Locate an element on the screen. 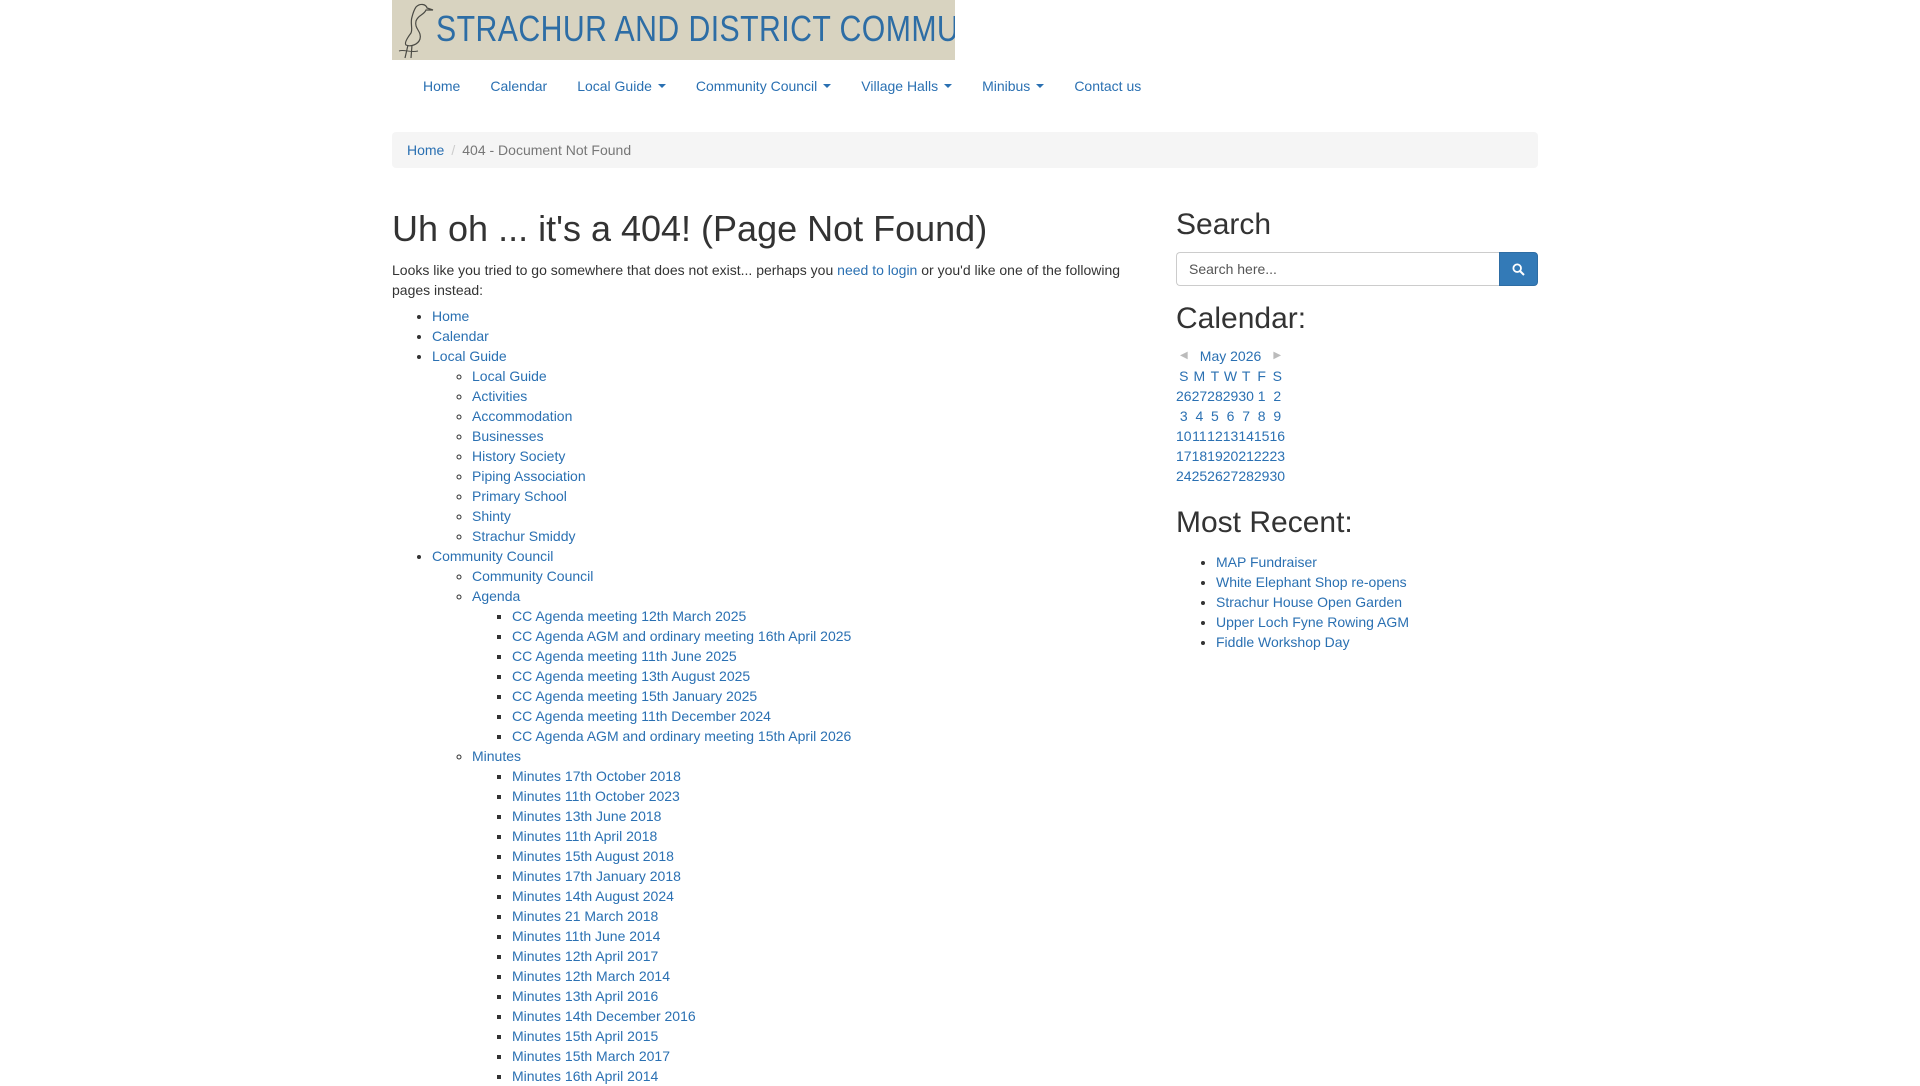 This screenshot has width=1920, height=1086. sitemap-link: Minutes 11th April 2018 is located at coordinates (584, 836).